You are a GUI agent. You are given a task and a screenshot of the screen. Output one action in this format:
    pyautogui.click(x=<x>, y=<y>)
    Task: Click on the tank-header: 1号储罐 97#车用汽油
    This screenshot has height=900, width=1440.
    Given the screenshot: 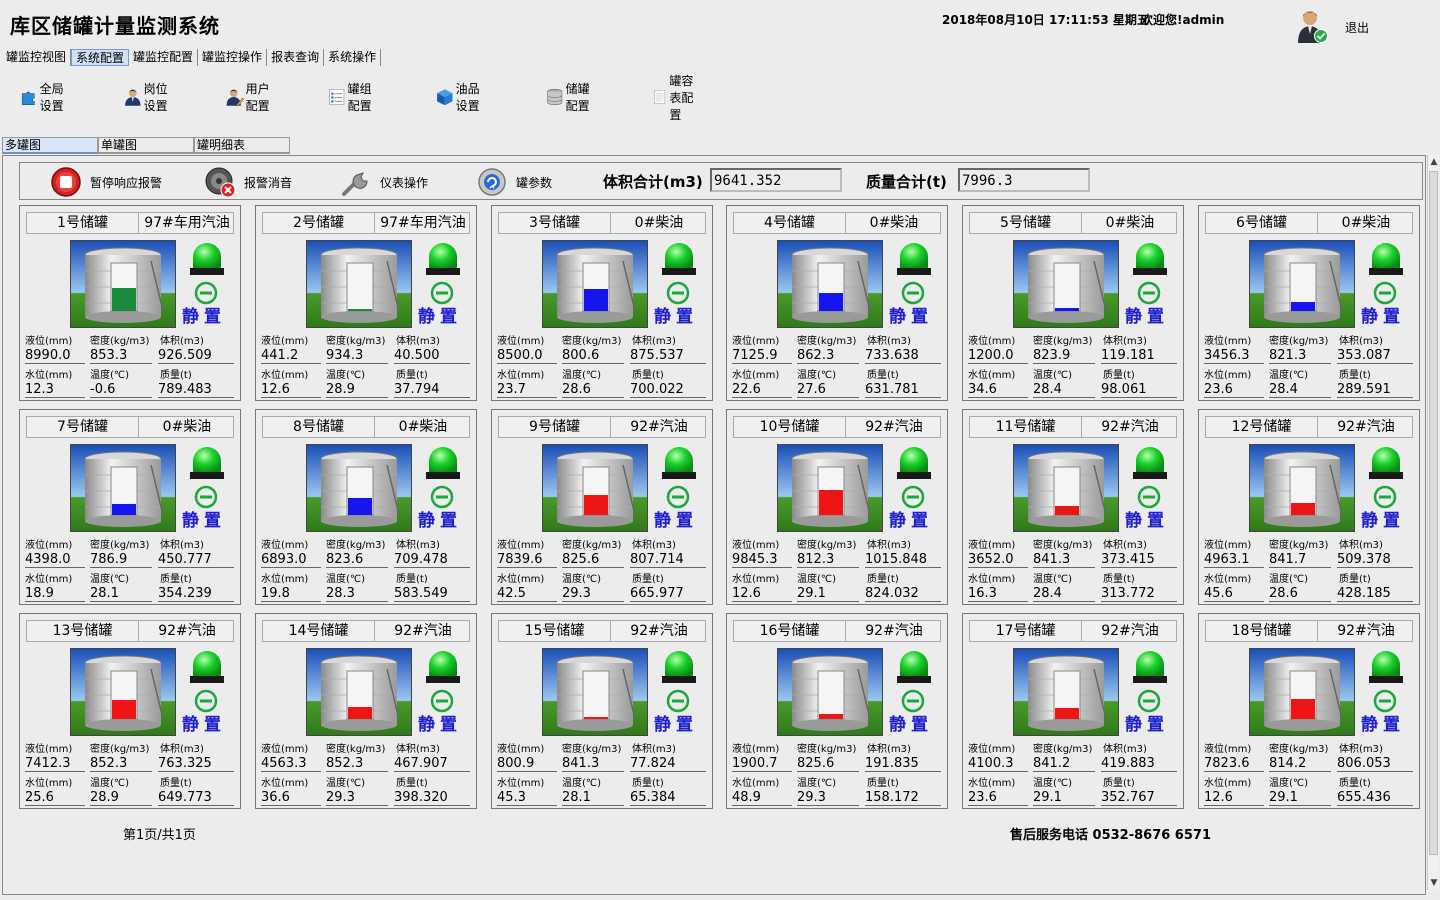 What is the action you would take?
    pyautogui.click(x=130, y=223)
    